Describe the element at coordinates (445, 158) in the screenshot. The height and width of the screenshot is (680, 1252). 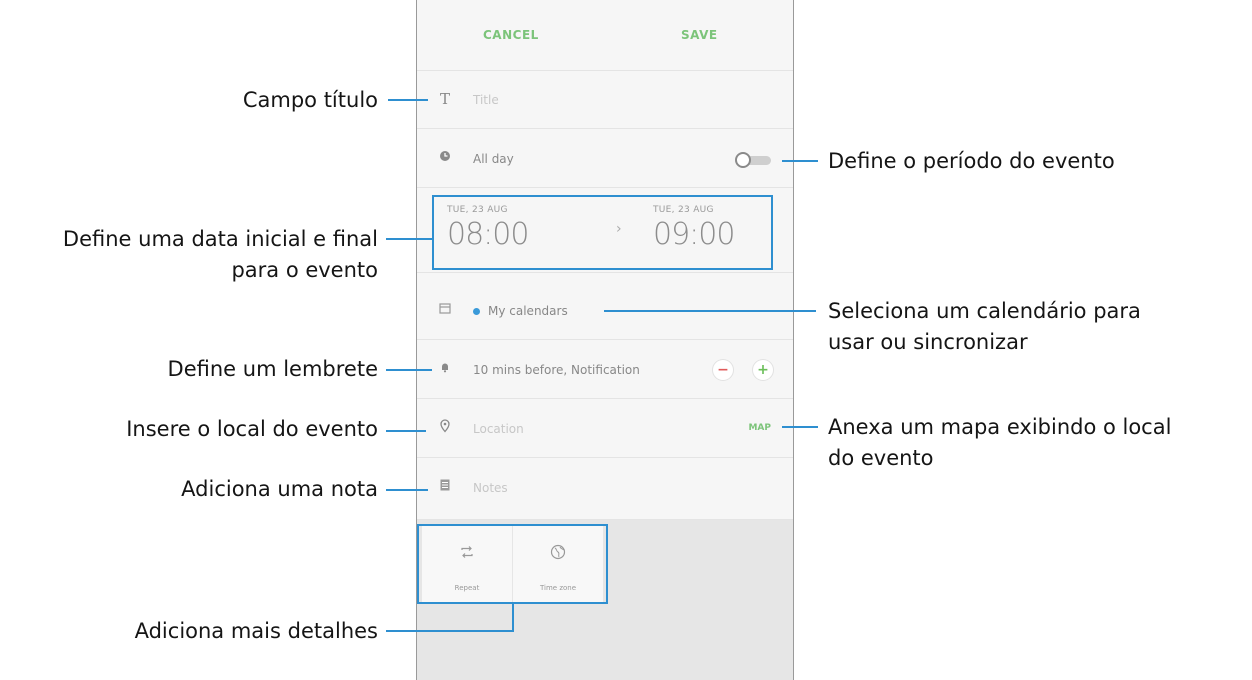
I see `clock-icon` at that location.